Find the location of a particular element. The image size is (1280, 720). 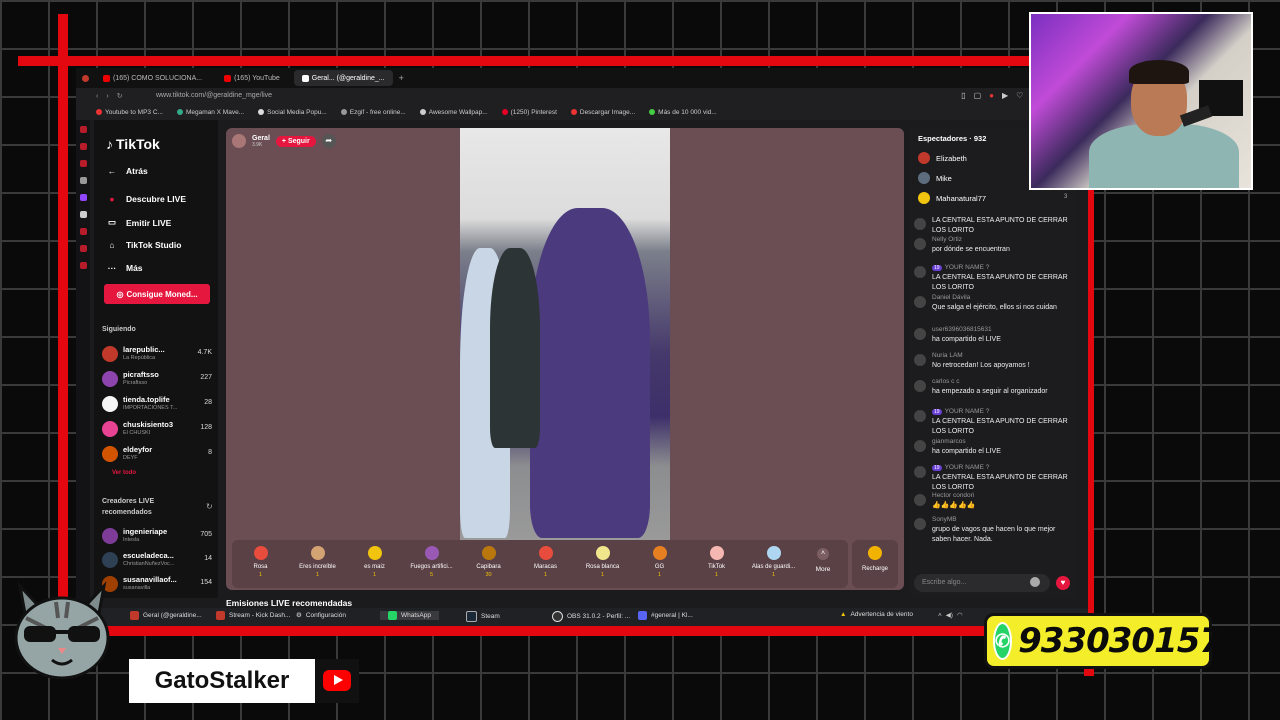

following-item: eldeyfor DEYF 8 is located at coordinates (158, 454).